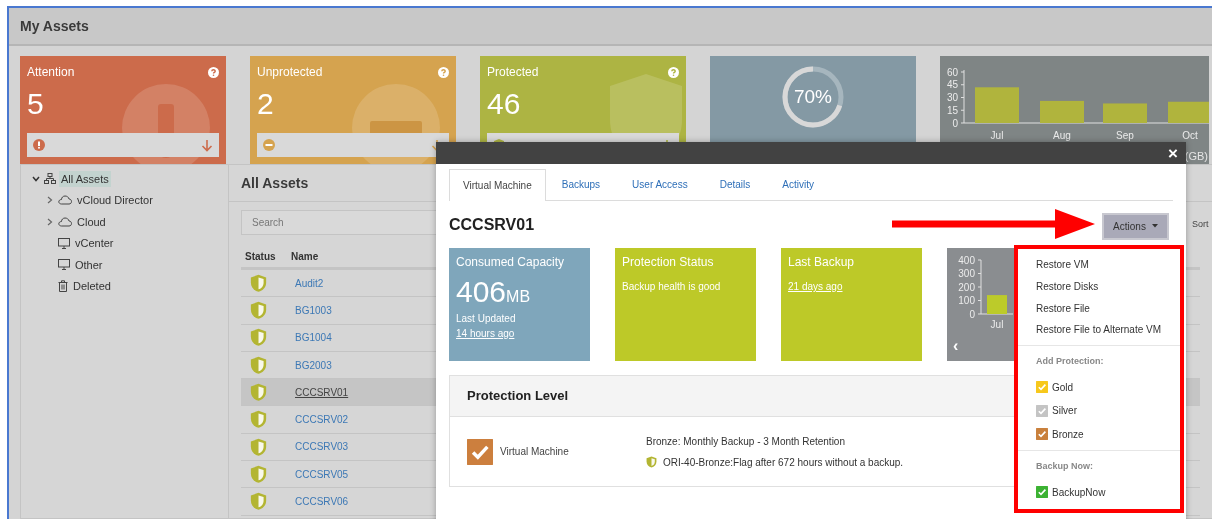 Image resolution: width=1212 pixels, height=519 pixels. Describe the element at coordinates (207, 145) in the screenshot. I see `arrow-down-icon` at that location.